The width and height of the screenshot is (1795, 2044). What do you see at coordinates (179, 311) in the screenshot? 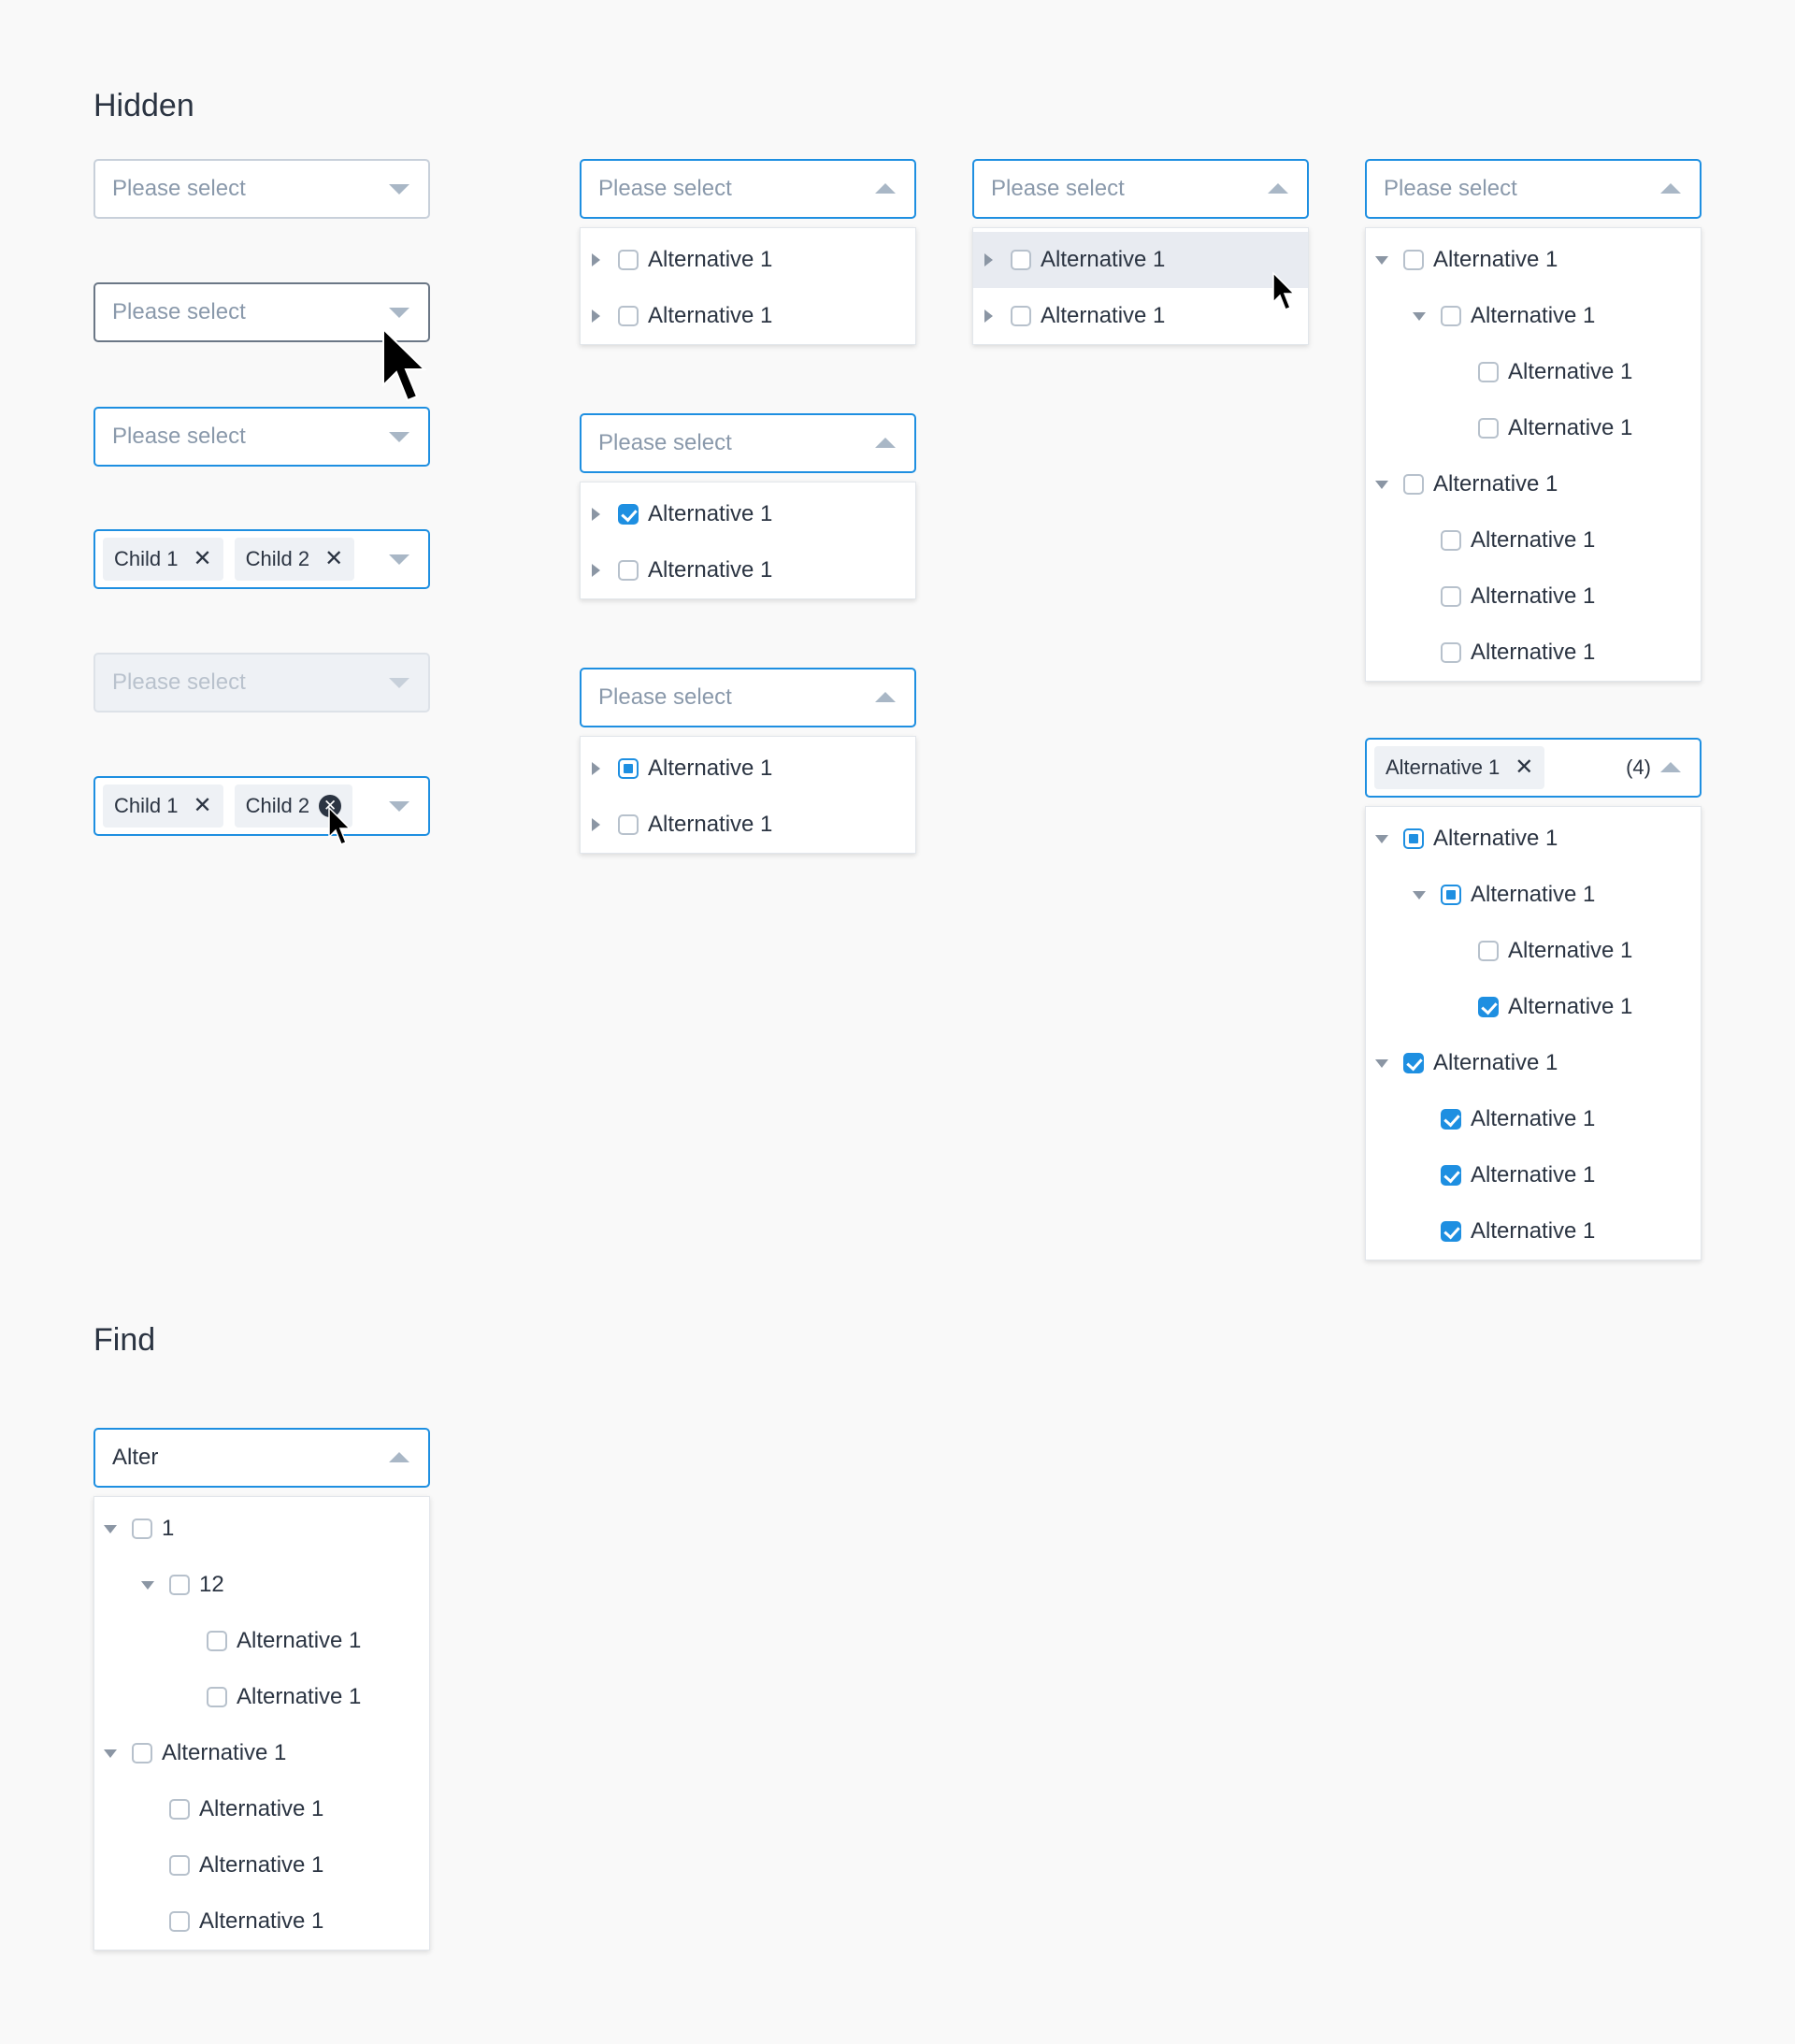
I see `select-placeholder: Please select` at bounding box center [179, 311].